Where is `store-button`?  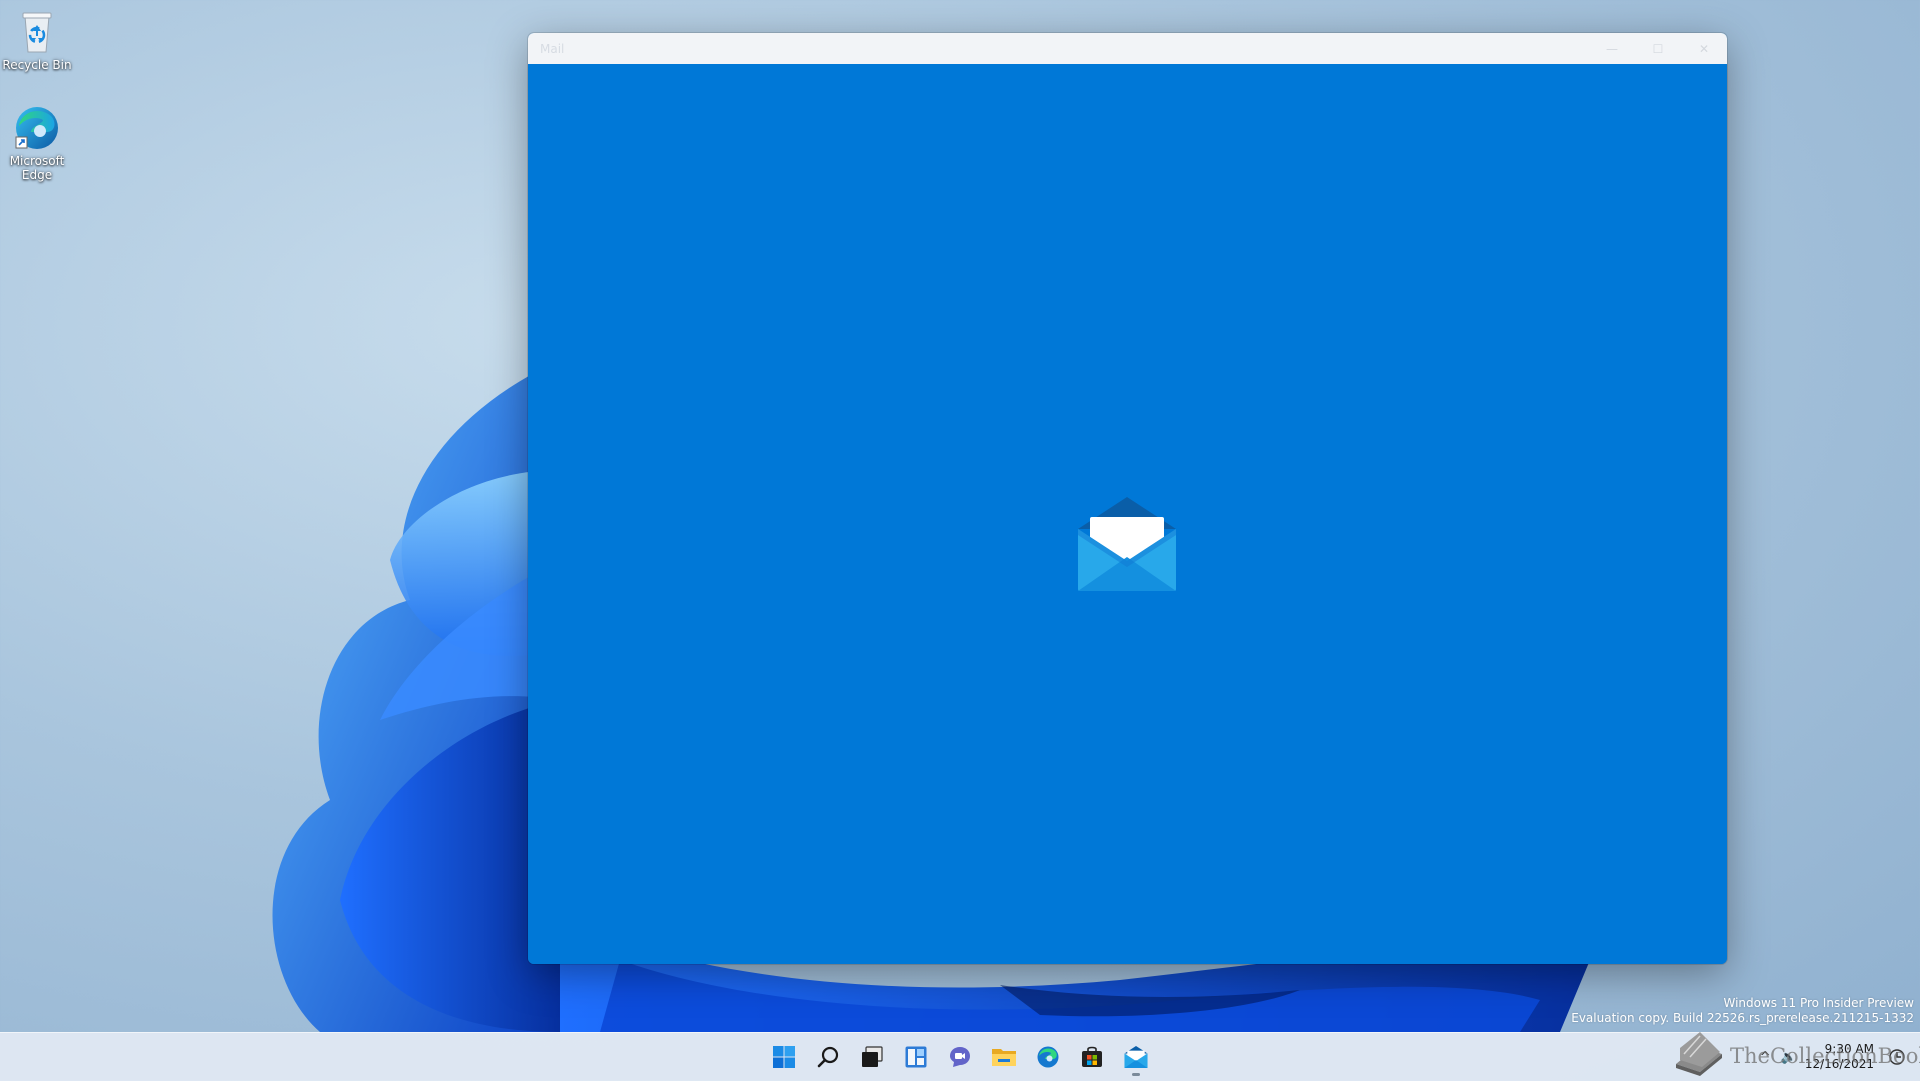
store-button is located at coordinates (1092, 1057).